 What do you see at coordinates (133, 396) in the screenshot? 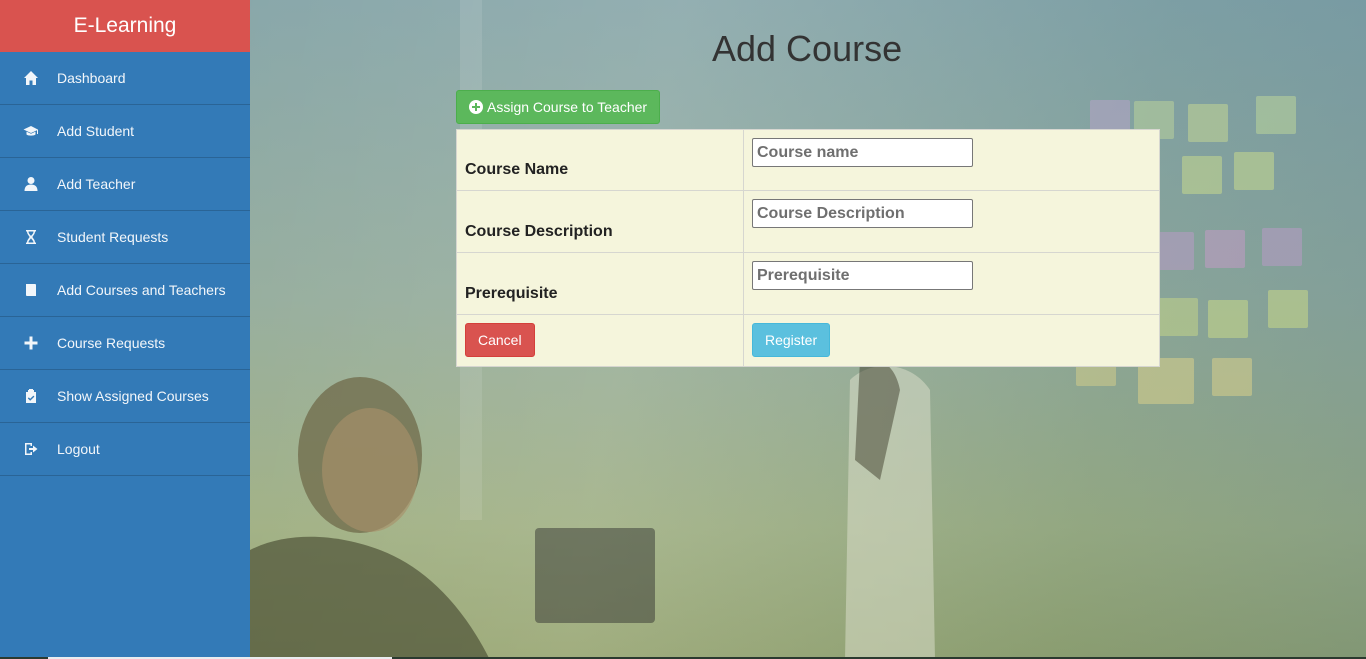
I see `sidebar-item-label: Show Assigned Courses` at bounding box center [133, 396].